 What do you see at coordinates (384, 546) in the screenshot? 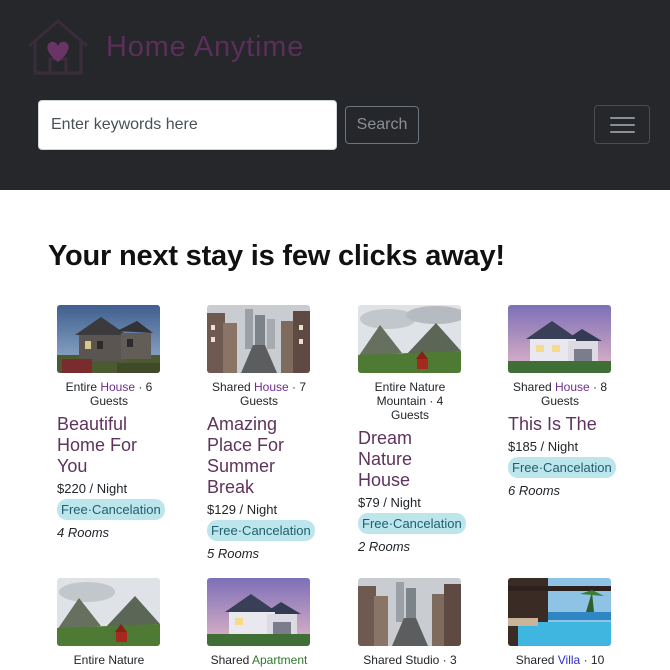
I see `listing-rooms: 2 Rooms` at bounding box center [384, 546].